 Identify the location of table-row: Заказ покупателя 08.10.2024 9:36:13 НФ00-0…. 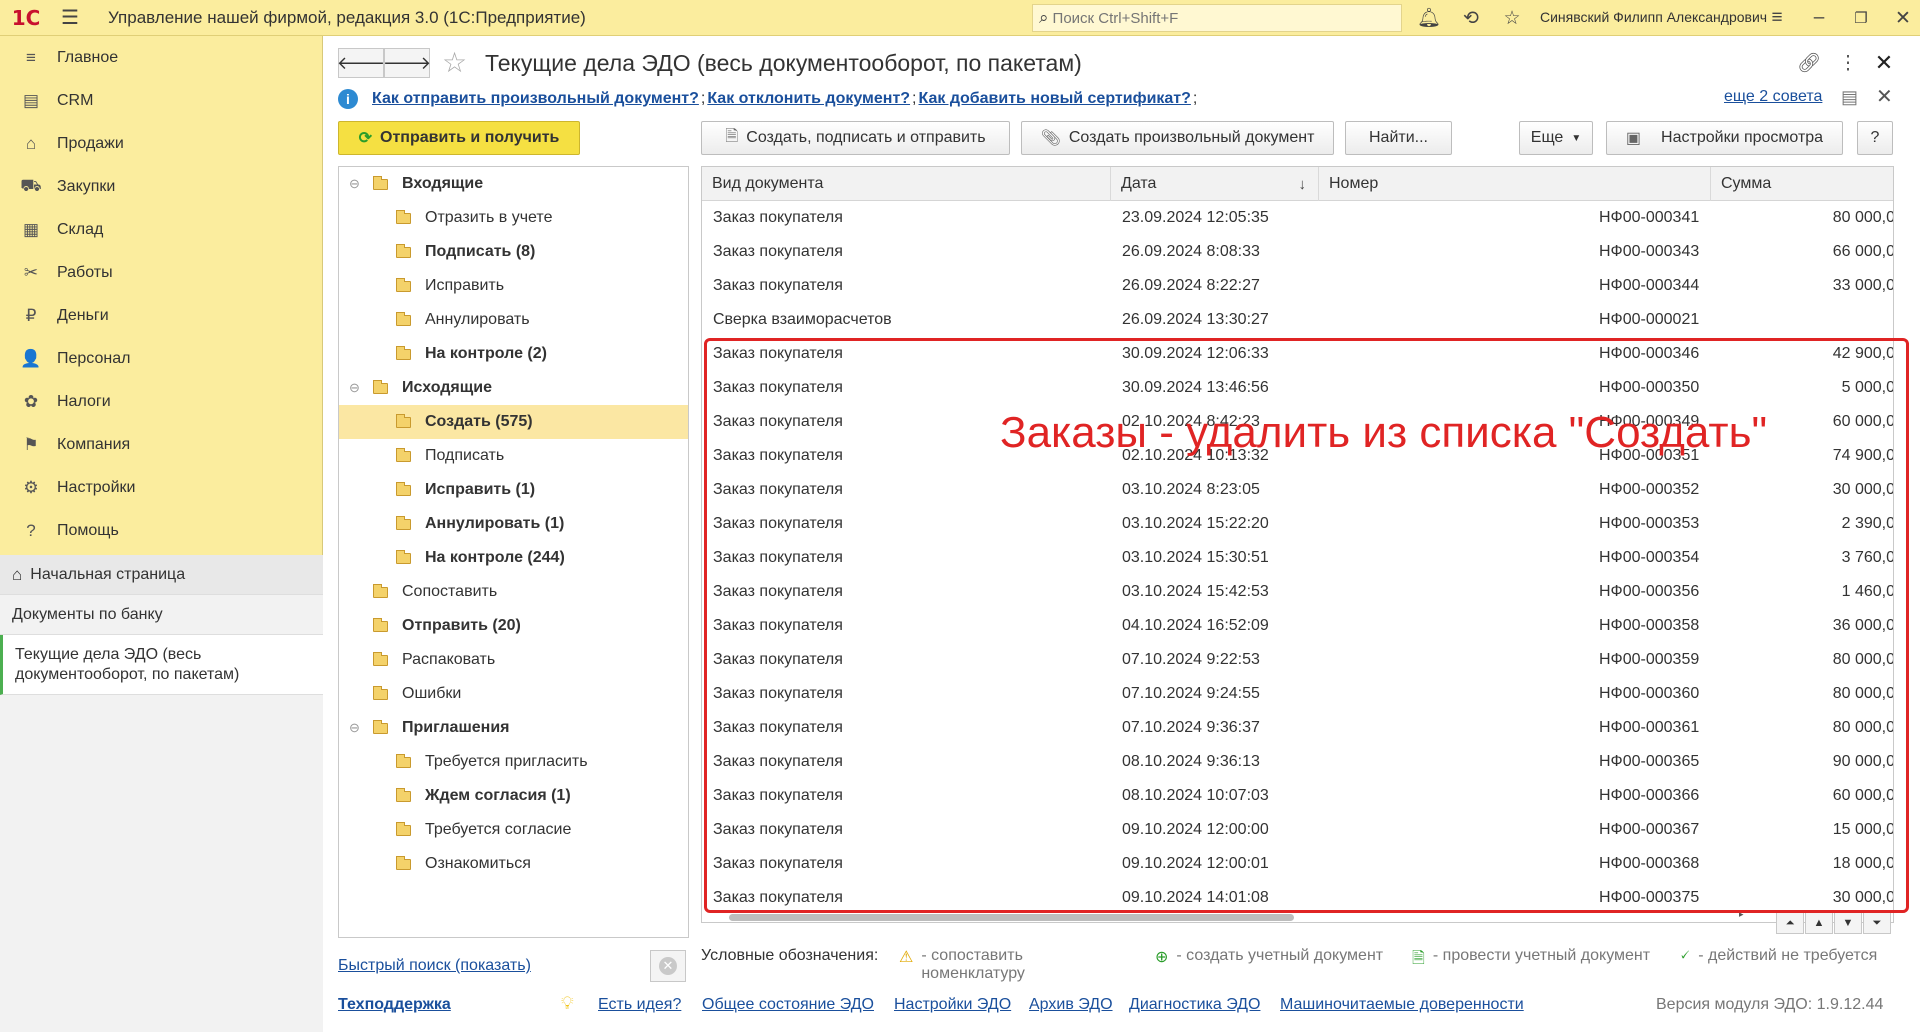
(1297, 762).